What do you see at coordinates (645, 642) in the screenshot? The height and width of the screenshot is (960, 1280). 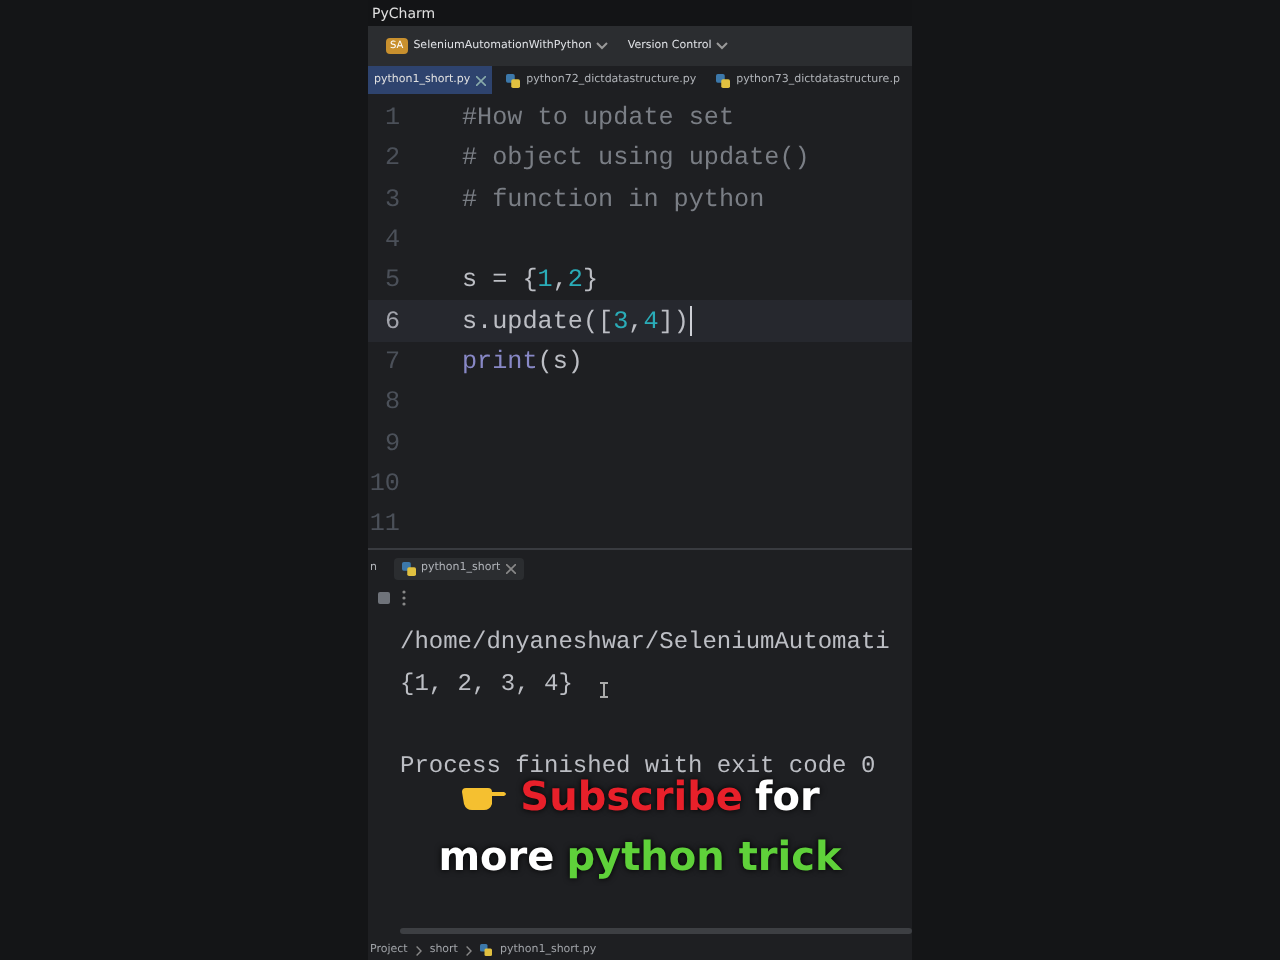 I see `console-output-line: /home/dnyaneshwar/SeleniumAutomati` at bounding box center [645, 642].